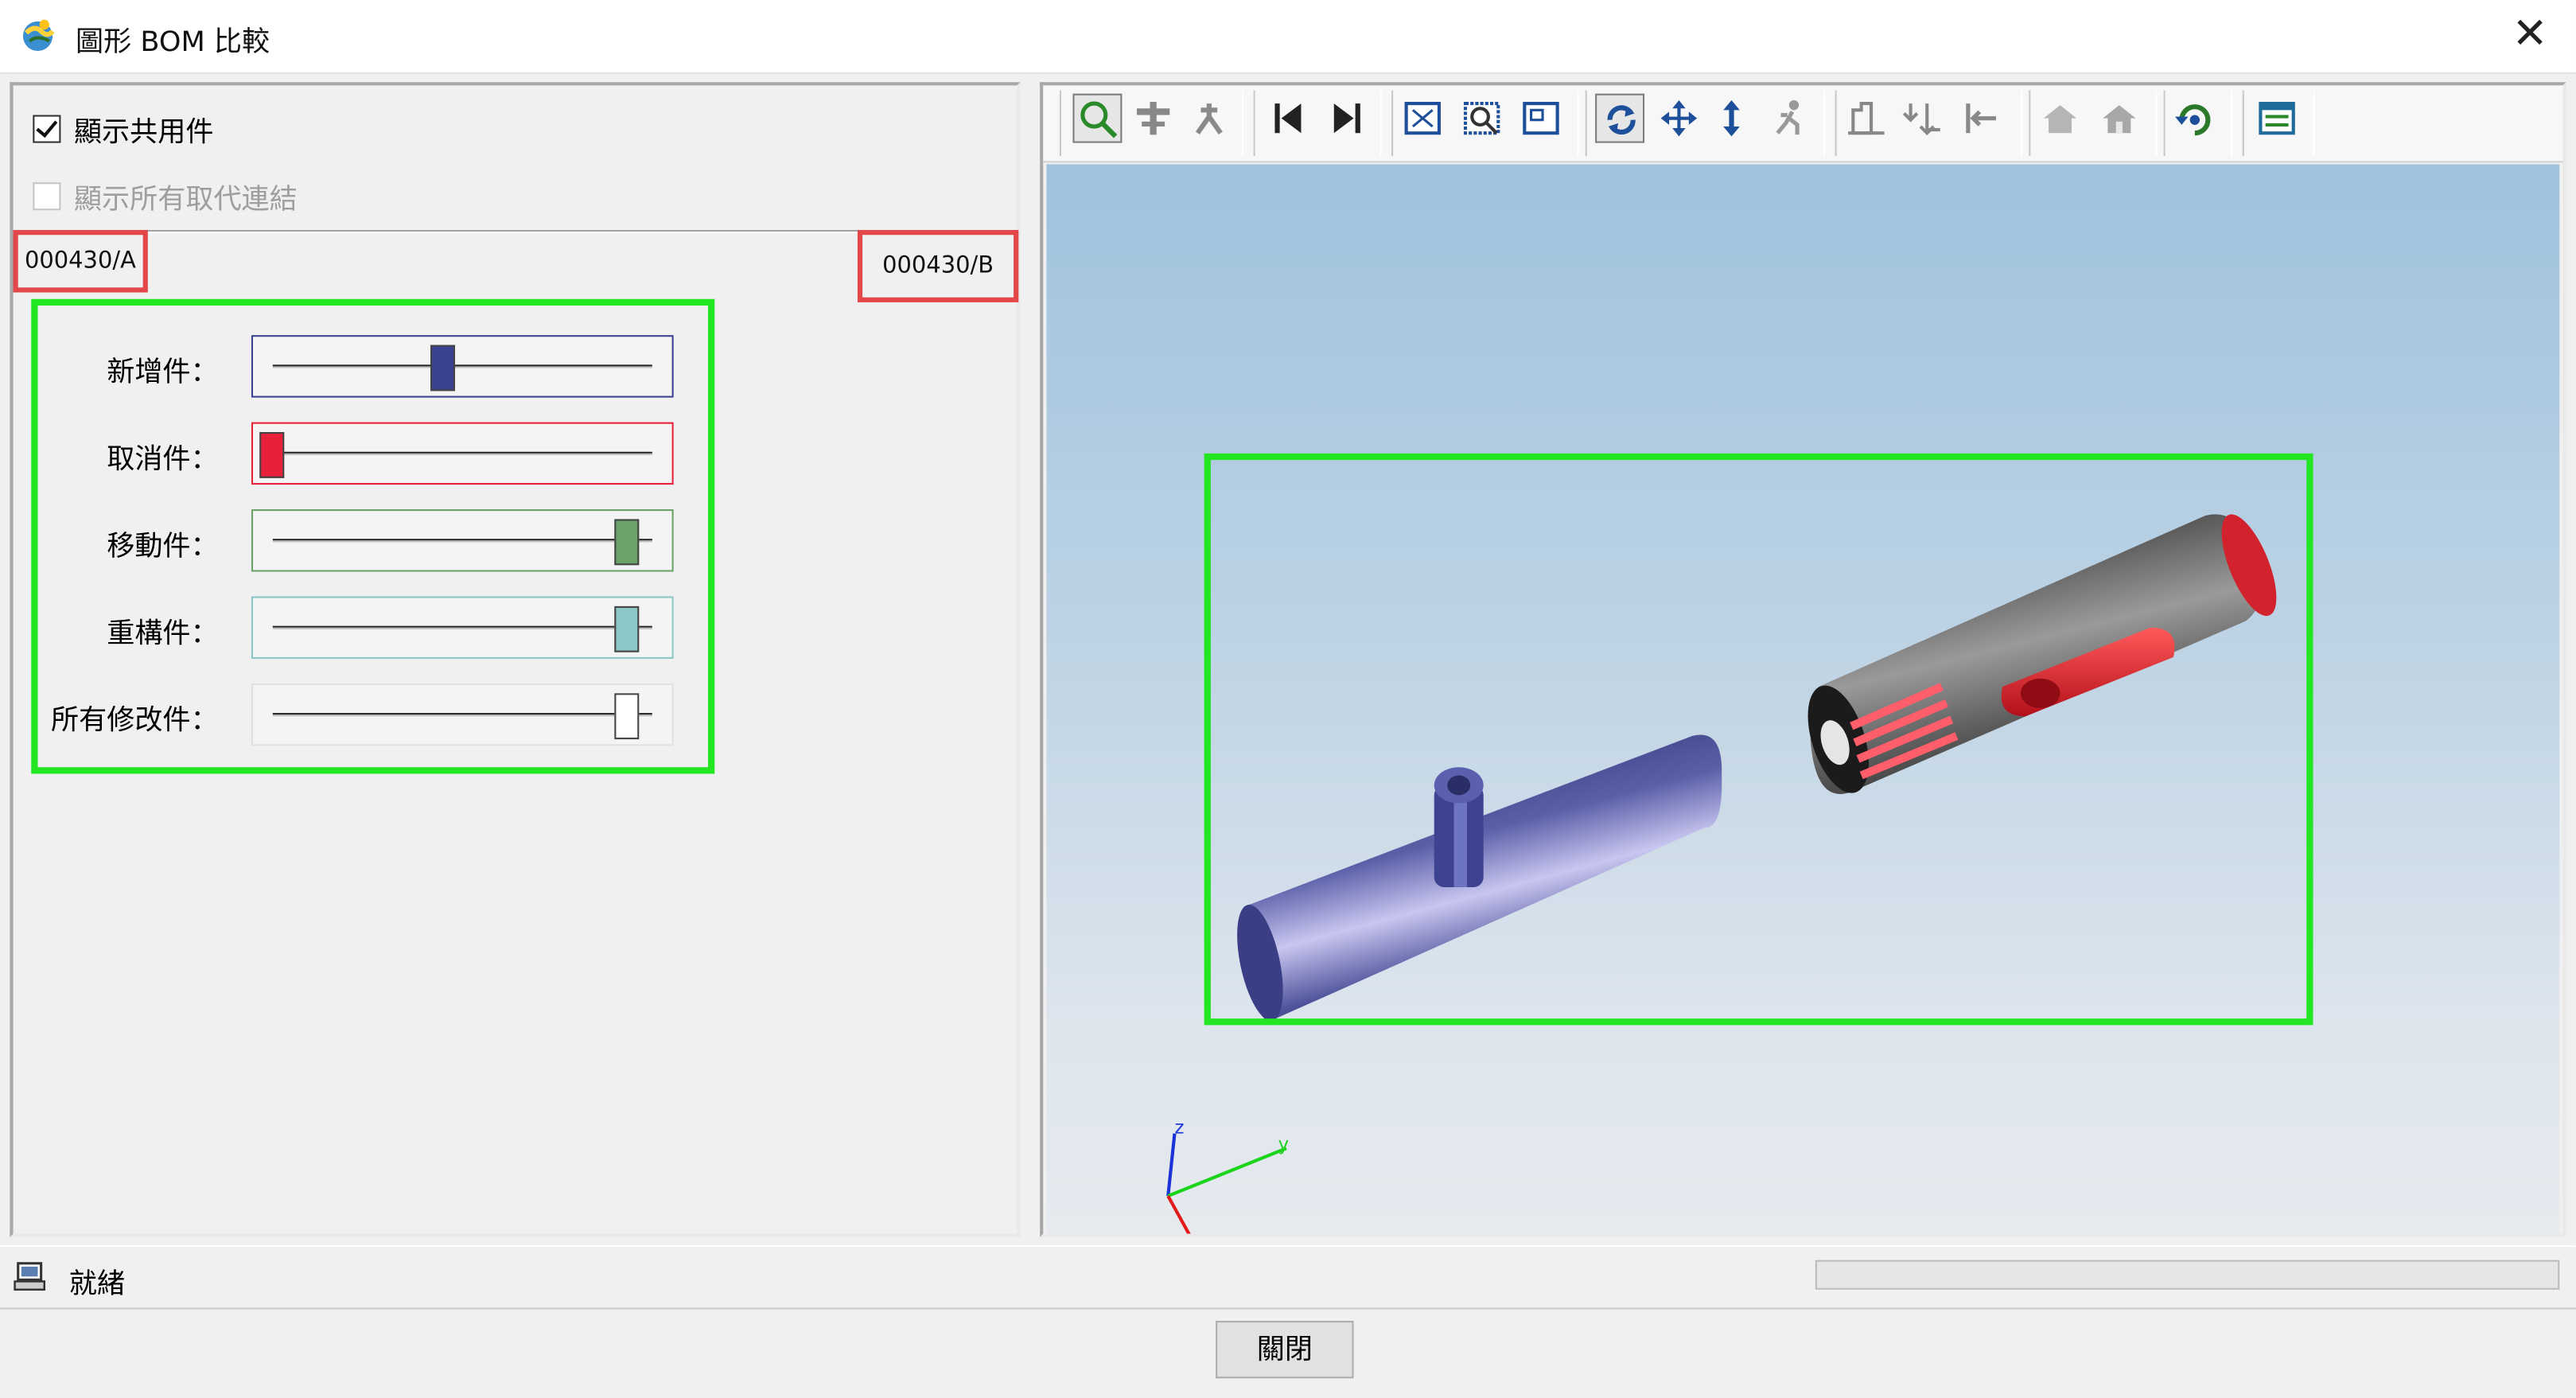  I want to click on legend-row: 移動件：, so click(373, 540).